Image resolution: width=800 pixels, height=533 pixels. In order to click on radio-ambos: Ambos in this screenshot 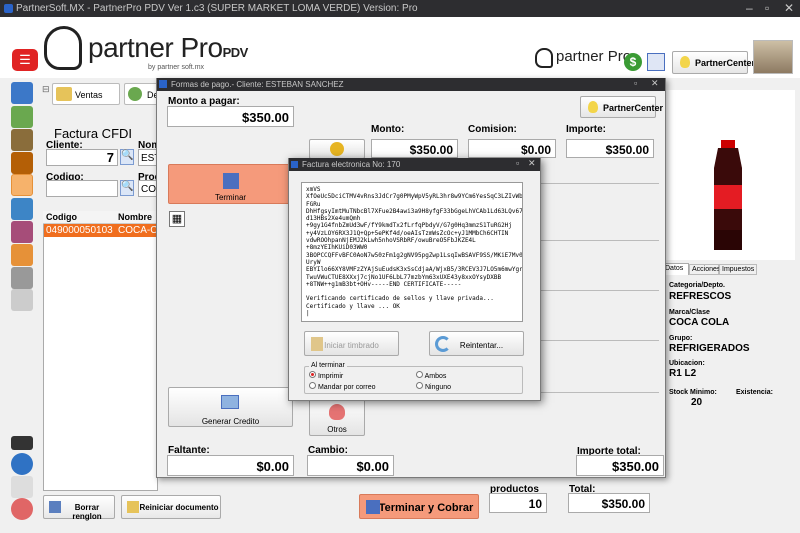, I will do `click(431, 375)`.